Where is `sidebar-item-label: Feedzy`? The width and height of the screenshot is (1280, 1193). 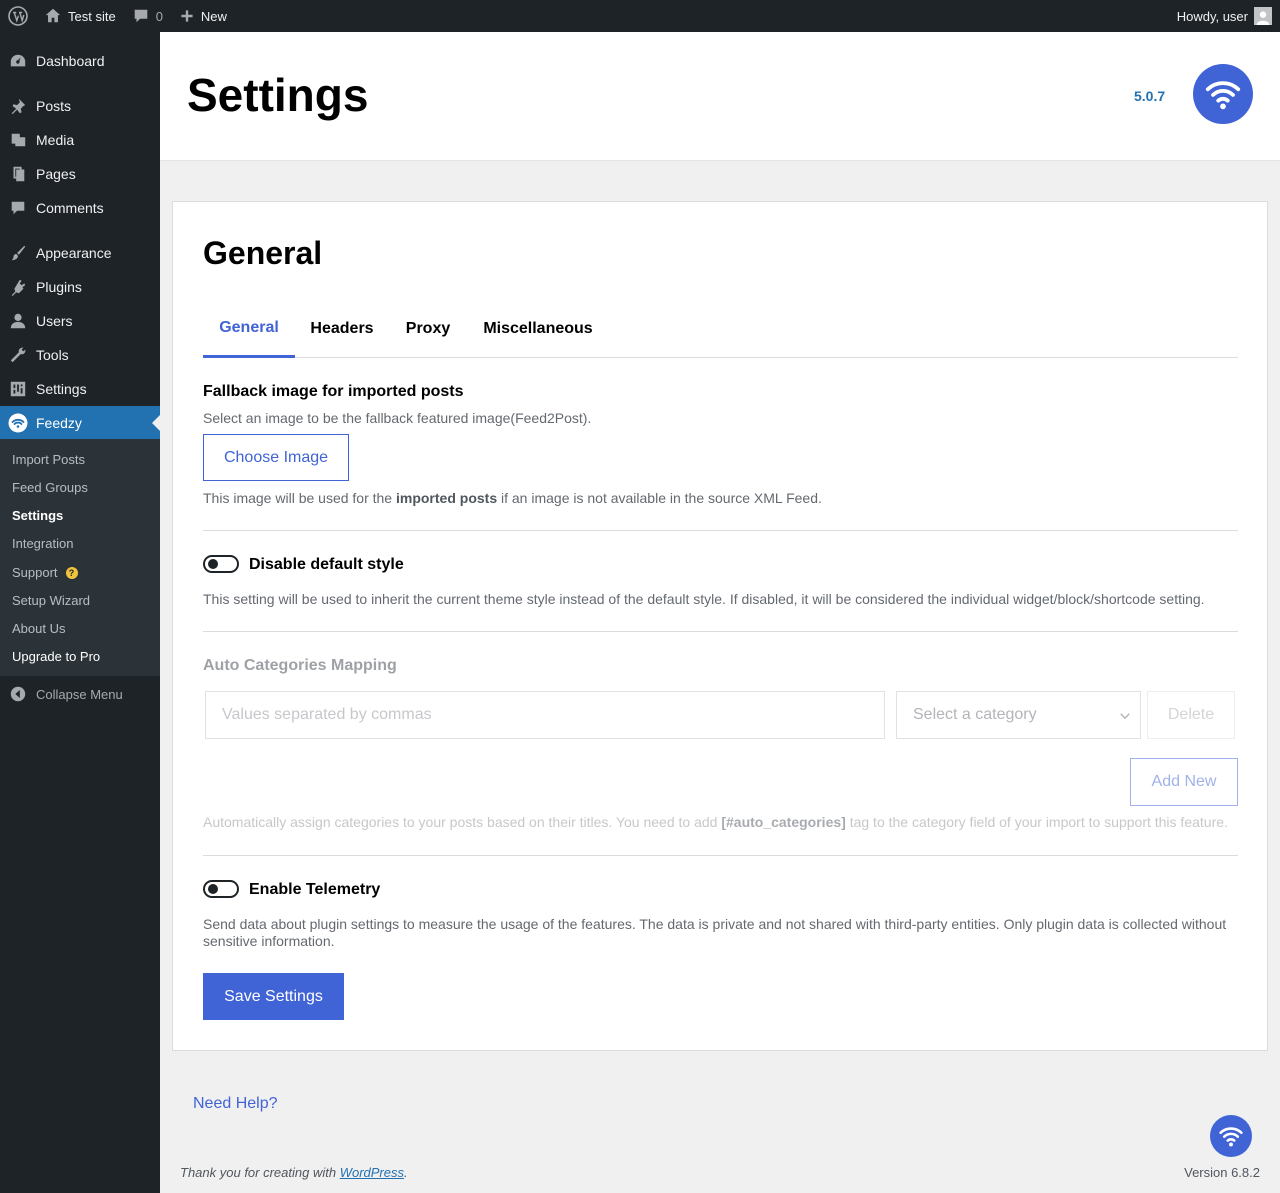 sidebar-item-label: Feedzy is located at coordinates (59, 423).